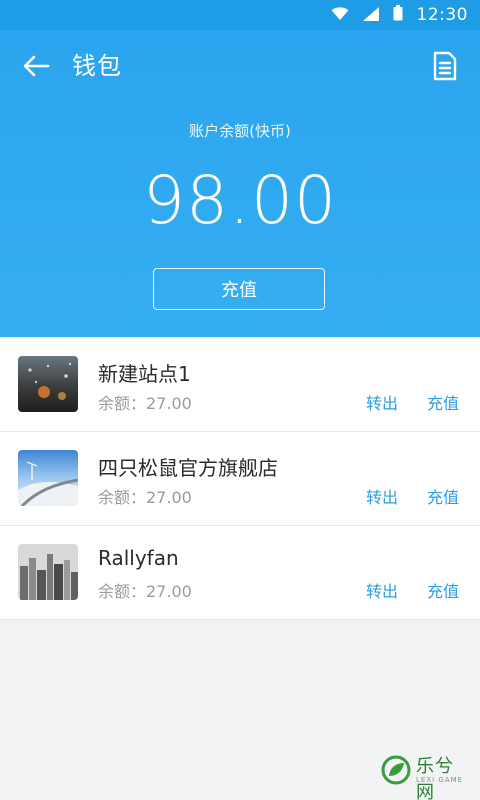  I want to click on leaf-logo-icon, so click(396, 770).